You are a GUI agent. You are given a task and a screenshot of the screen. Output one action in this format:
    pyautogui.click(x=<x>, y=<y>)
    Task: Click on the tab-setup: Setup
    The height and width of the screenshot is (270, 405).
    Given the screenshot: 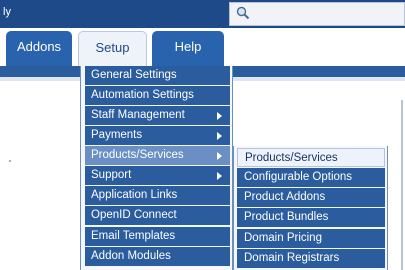 What is the action you would take?
    pyautogui.click(x=112, y=49)
    